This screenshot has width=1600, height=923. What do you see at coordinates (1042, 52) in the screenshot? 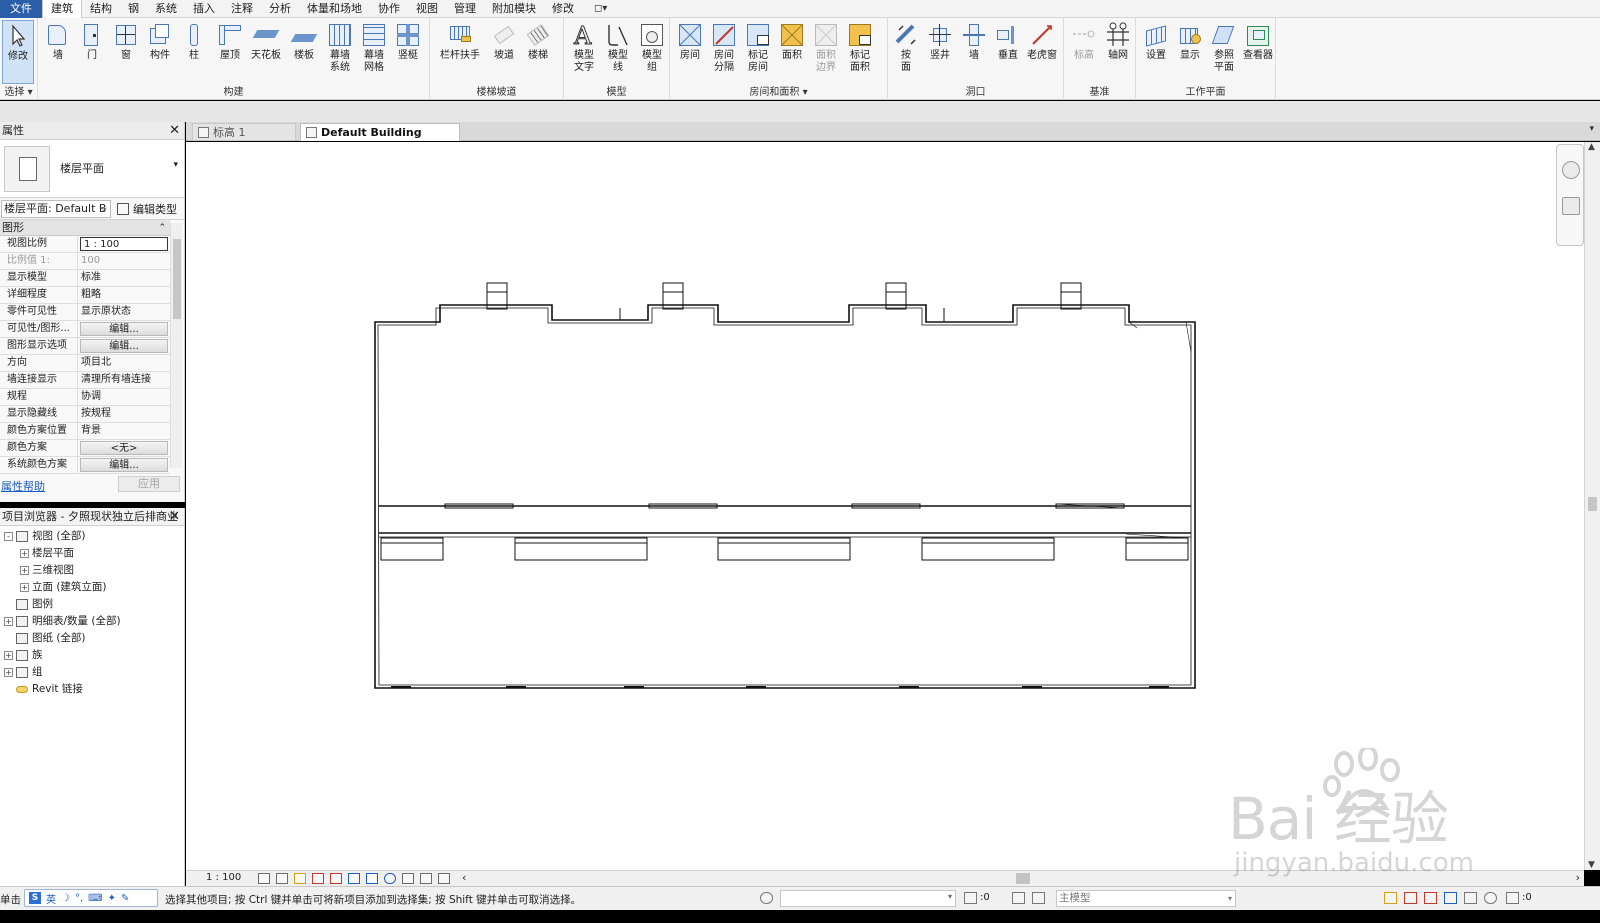
I see `dormer-tool: 老虎窗` at bounding box center [1042, 52].